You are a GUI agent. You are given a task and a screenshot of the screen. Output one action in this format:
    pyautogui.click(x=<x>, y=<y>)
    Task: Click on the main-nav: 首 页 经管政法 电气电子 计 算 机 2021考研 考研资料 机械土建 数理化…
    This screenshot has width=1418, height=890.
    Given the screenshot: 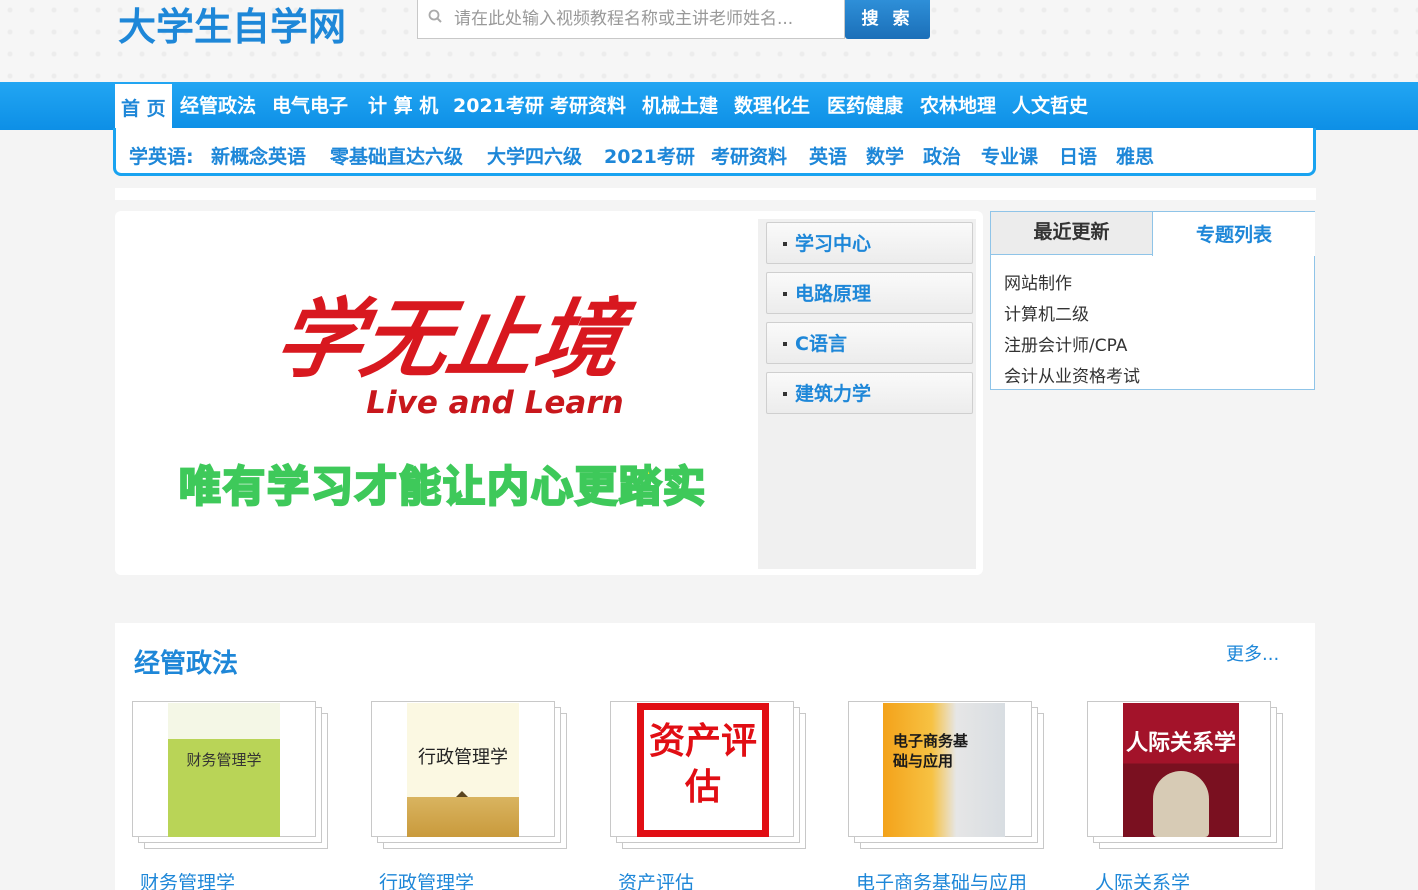 What is the action you would take?
    pyautogui.click(x=709, y=107)
    